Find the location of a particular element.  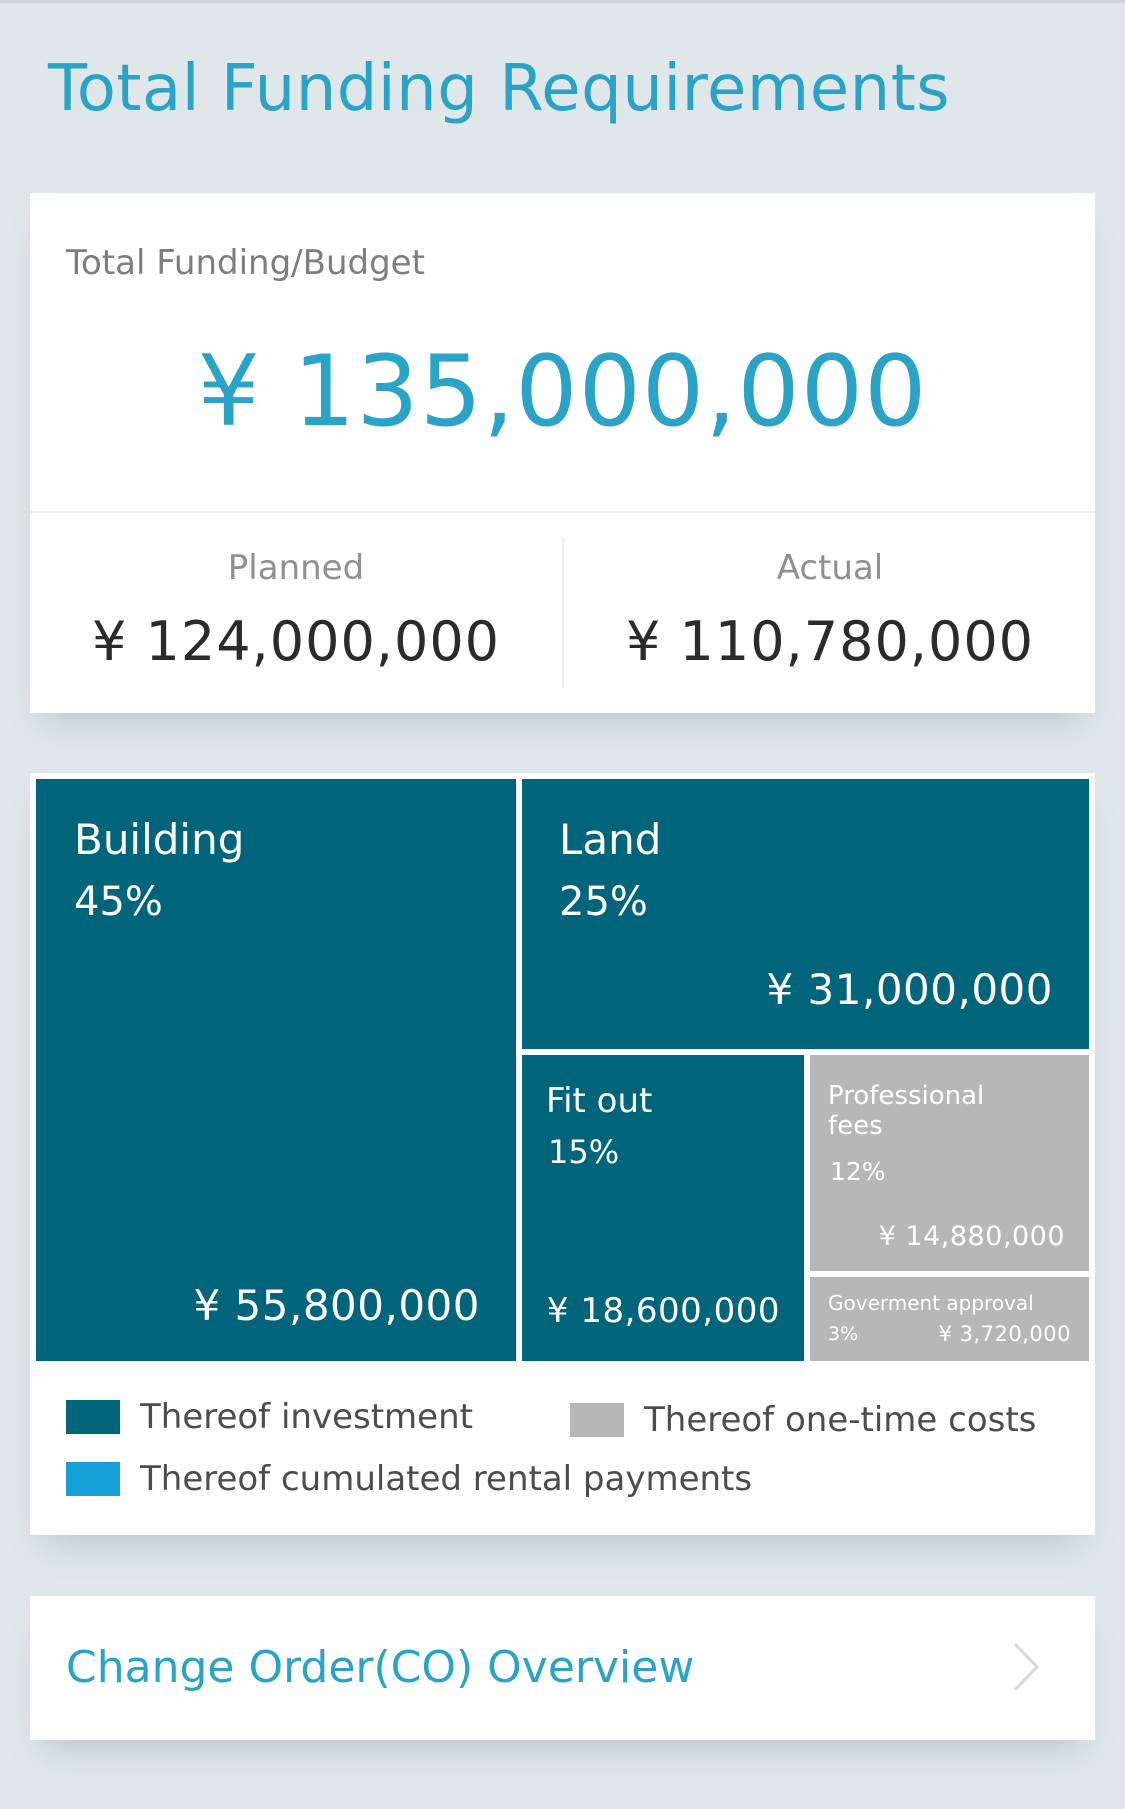

tile-amount: ¥ 18,600,000 is located at coordinates (663, 1311).